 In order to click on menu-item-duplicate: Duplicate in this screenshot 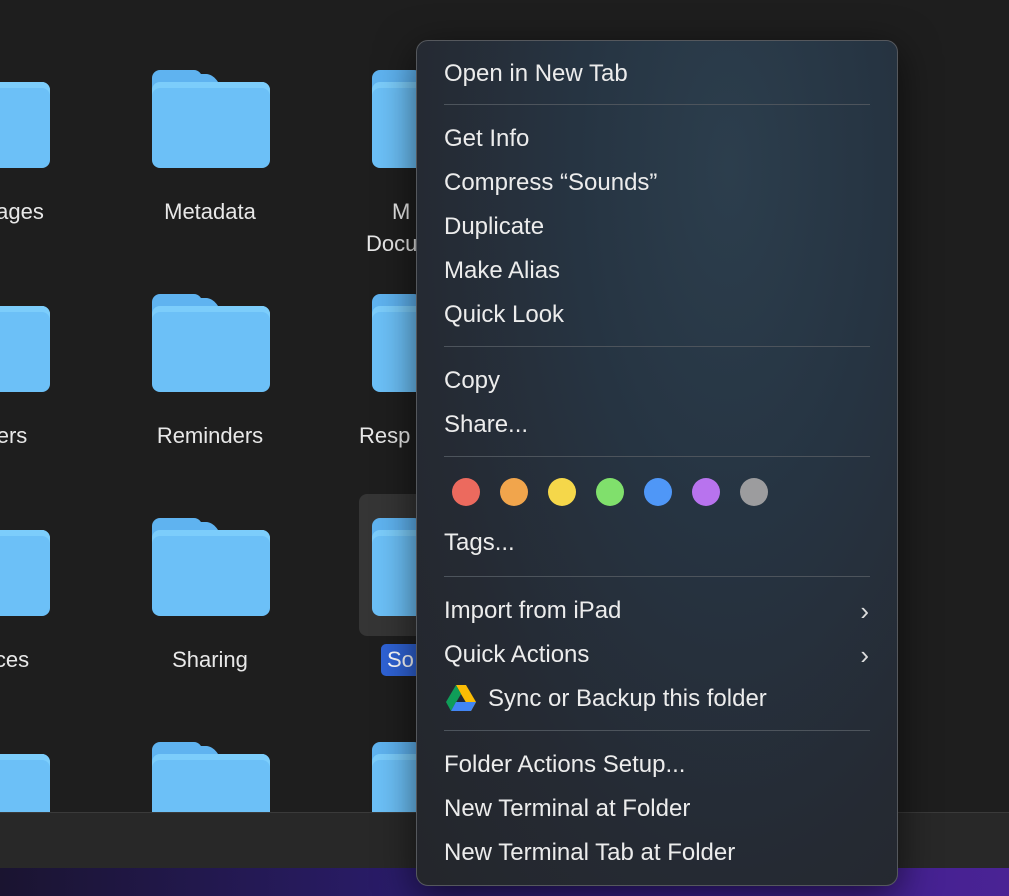, I will do `click(494, 227)`.